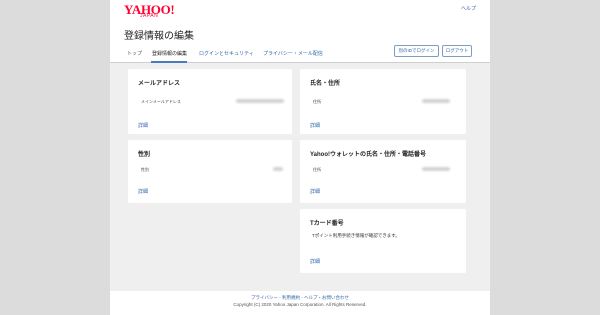 The height and width of the screenshot is (315, 600). I want to click on email-detail-link: 詳細, so click(143, 125).